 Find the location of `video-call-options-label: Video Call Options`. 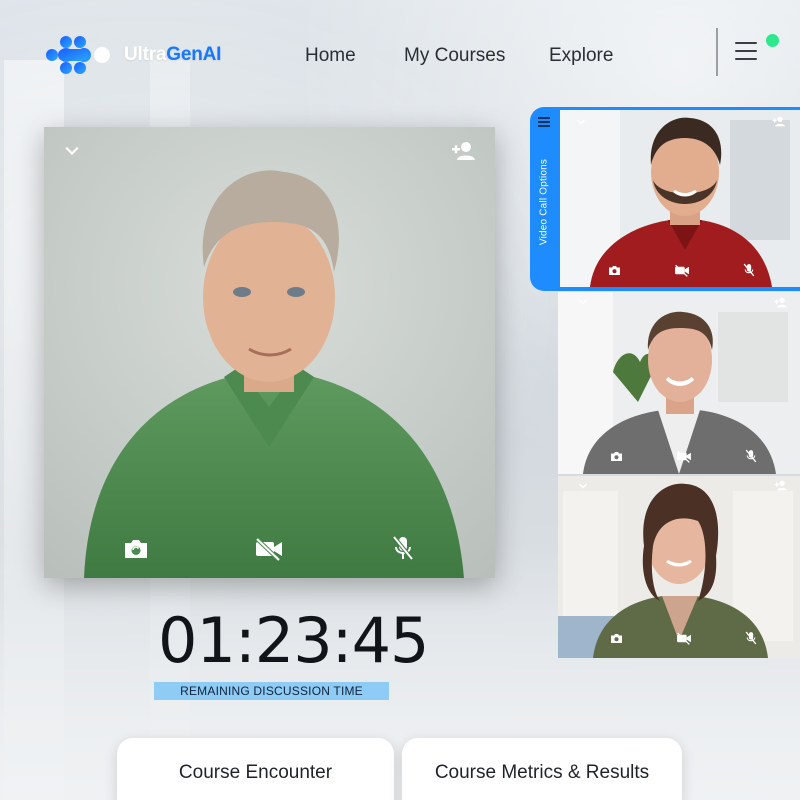

video-call-options-label: Video Call Options is located at coordinates (544, 202).